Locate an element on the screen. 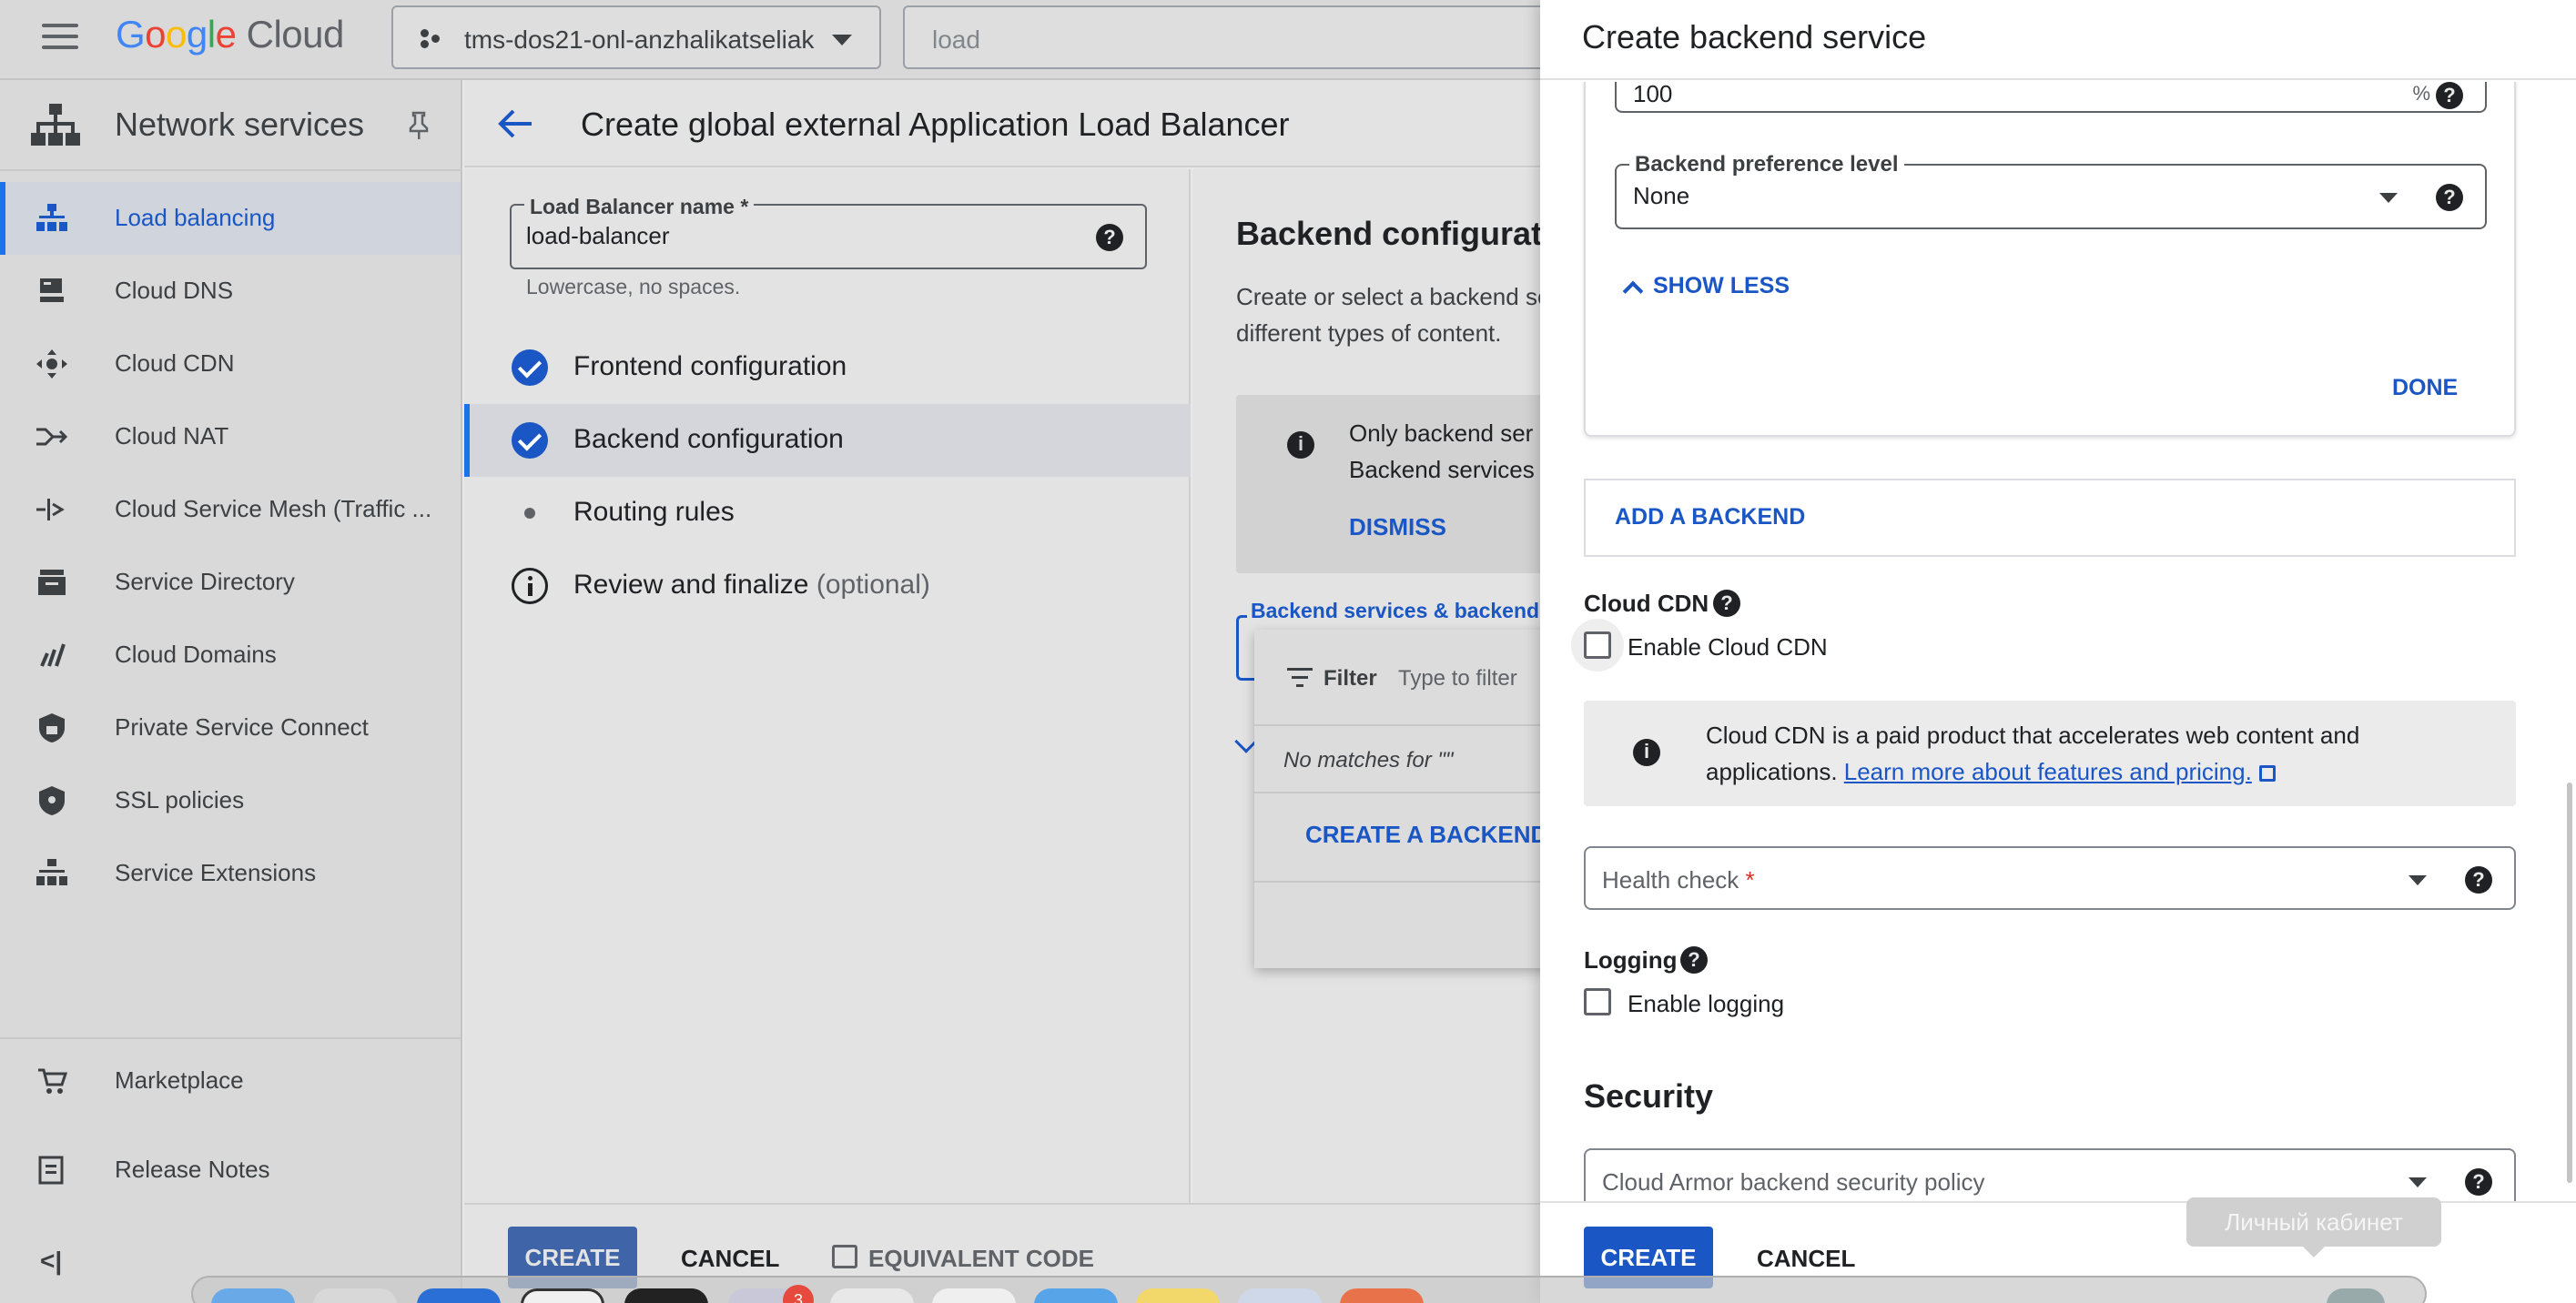 The height and width of the screenshot is (1303, 2576). health-check-select: Health check * ? is located at coordinates (2050, 878).